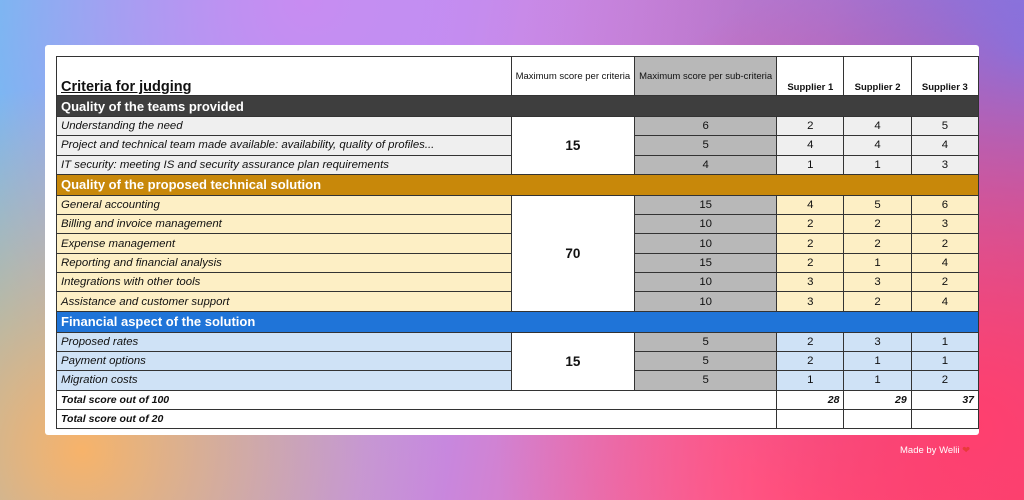 This screenshot has width=1024, height=500. I want to click on criterion-label: Payment options, so click(284, 361).